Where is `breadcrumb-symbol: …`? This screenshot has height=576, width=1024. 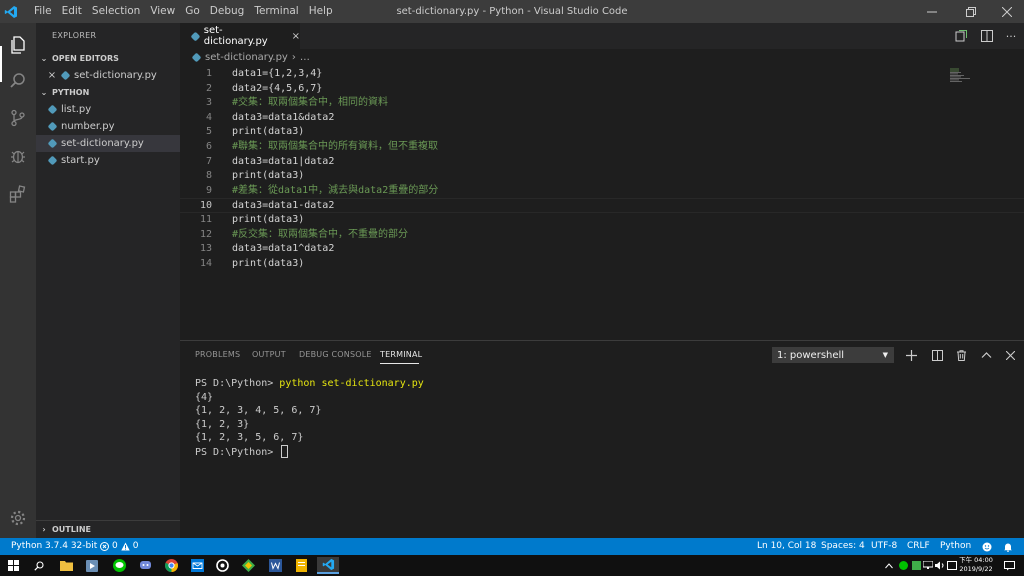
breadcrumb-symbol: … is located at coordinates (305, 57).